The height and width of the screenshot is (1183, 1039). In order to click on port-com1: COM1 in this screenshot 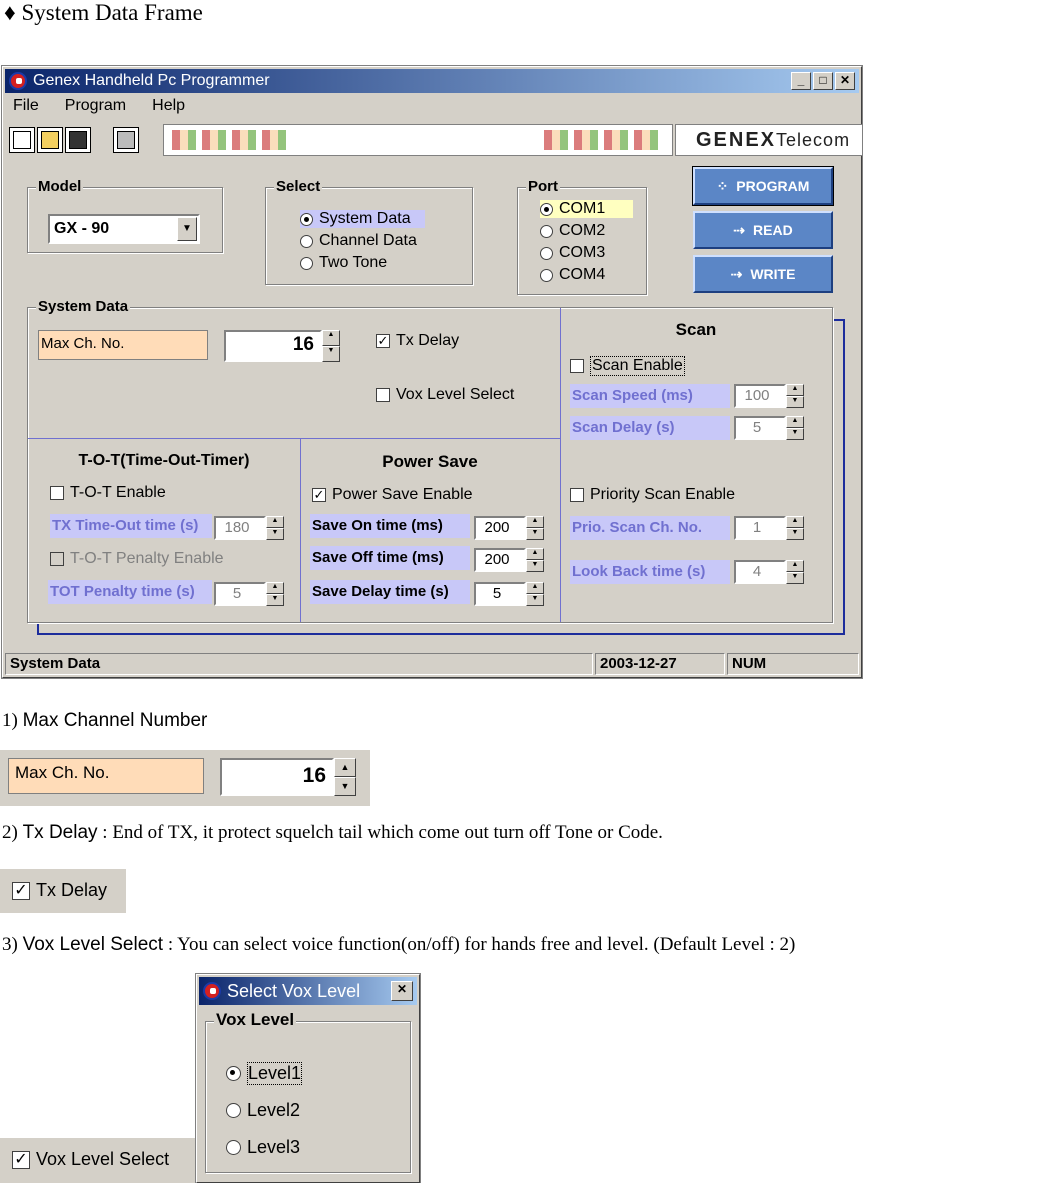, I will do `click(587, 209)`.